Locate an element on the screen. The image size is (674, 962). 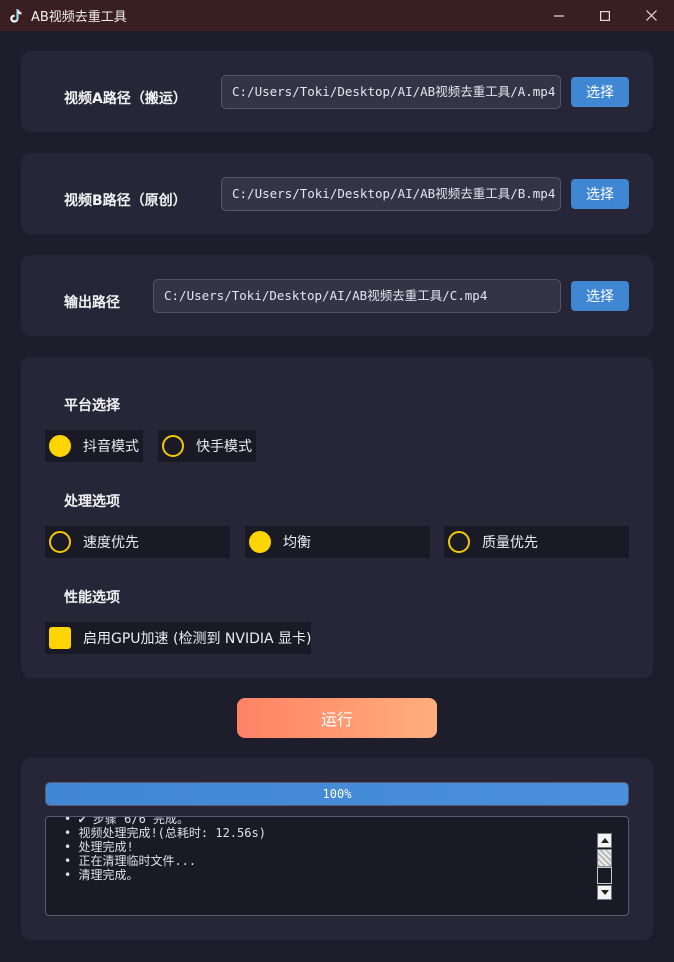
option-label: 快手模式 is located at coordinates (224, 447).